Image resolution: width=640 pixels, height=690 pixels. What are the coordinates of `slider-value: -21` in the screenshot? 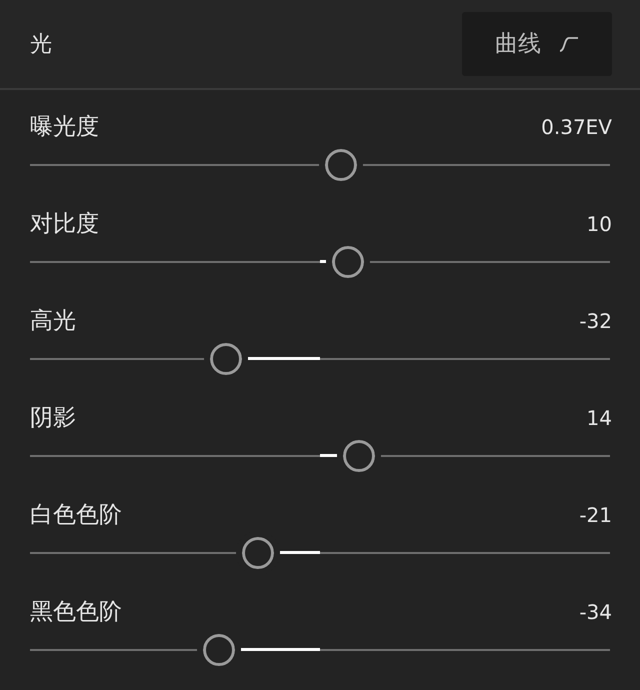 It's located at (595, 515).